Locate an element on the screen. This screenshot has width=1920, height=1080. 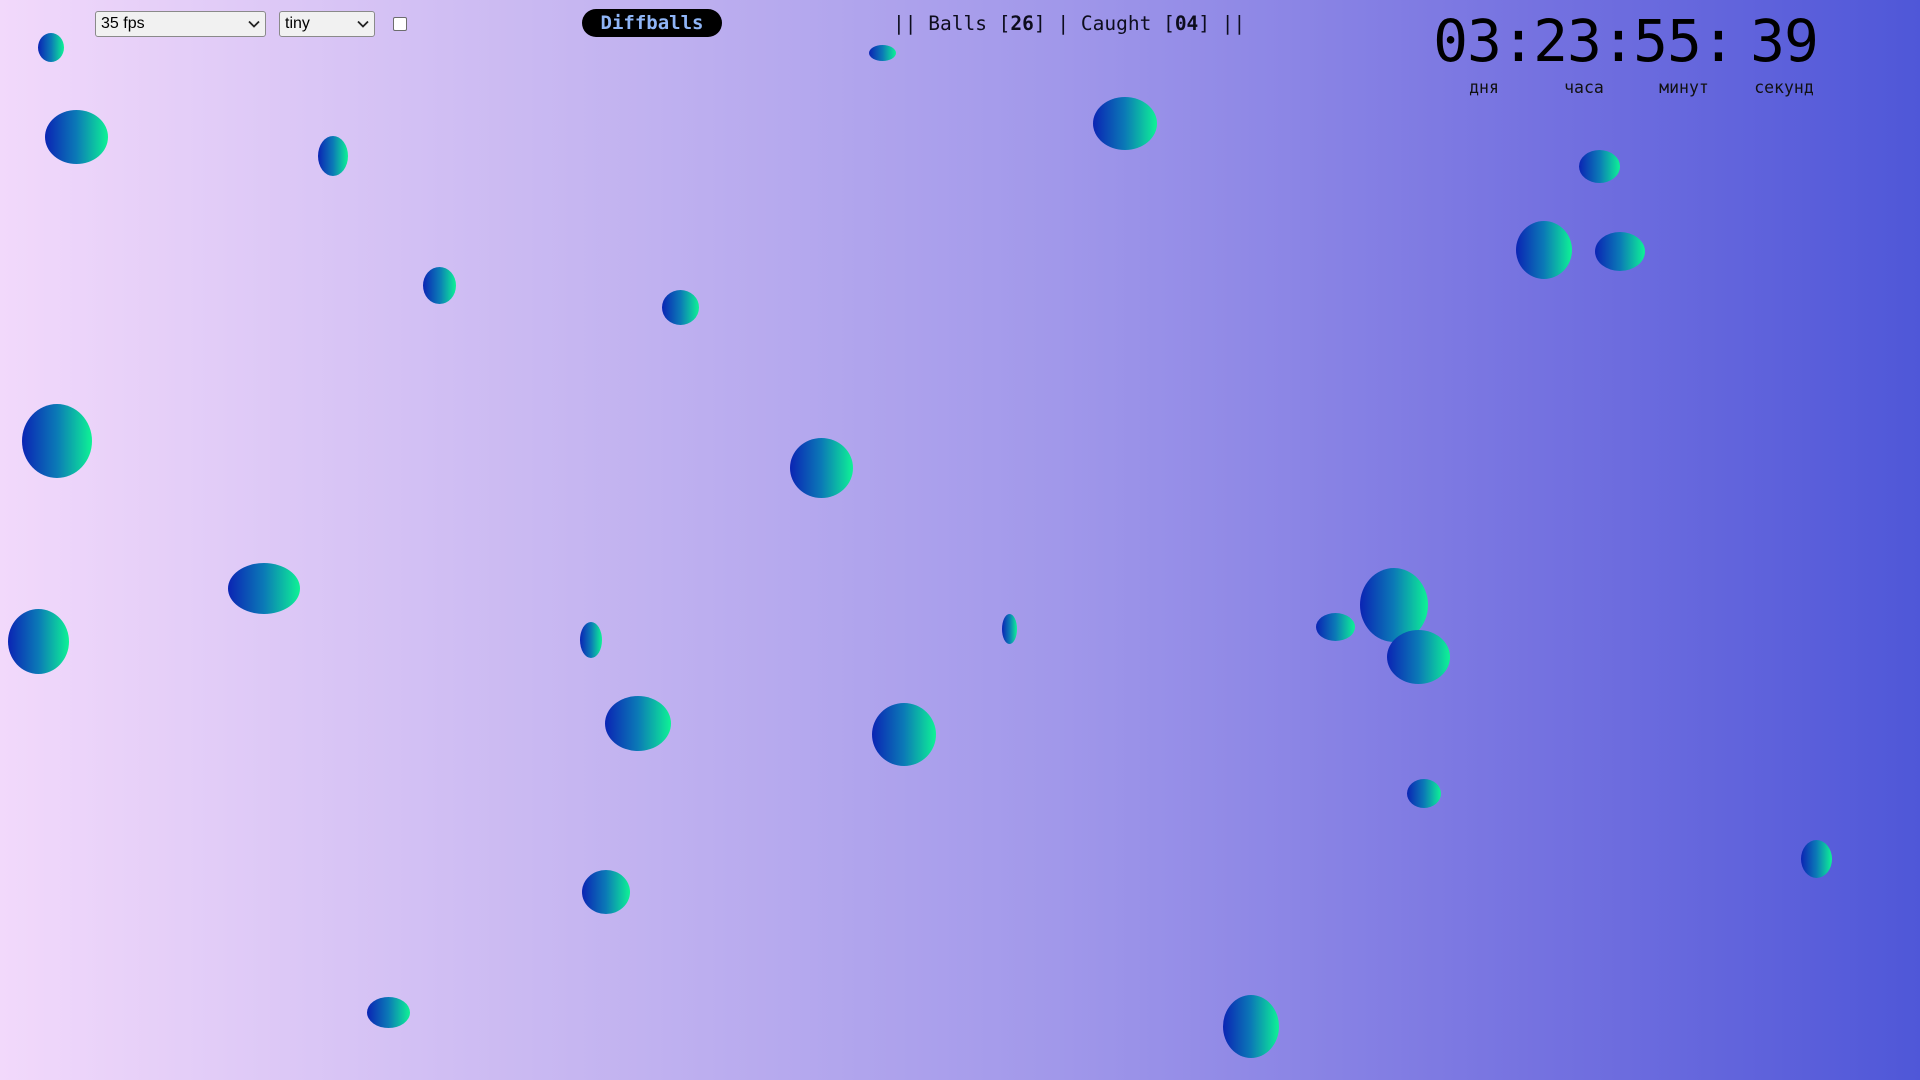
seconds-label: секунд is located at coordinates (1784, 87).